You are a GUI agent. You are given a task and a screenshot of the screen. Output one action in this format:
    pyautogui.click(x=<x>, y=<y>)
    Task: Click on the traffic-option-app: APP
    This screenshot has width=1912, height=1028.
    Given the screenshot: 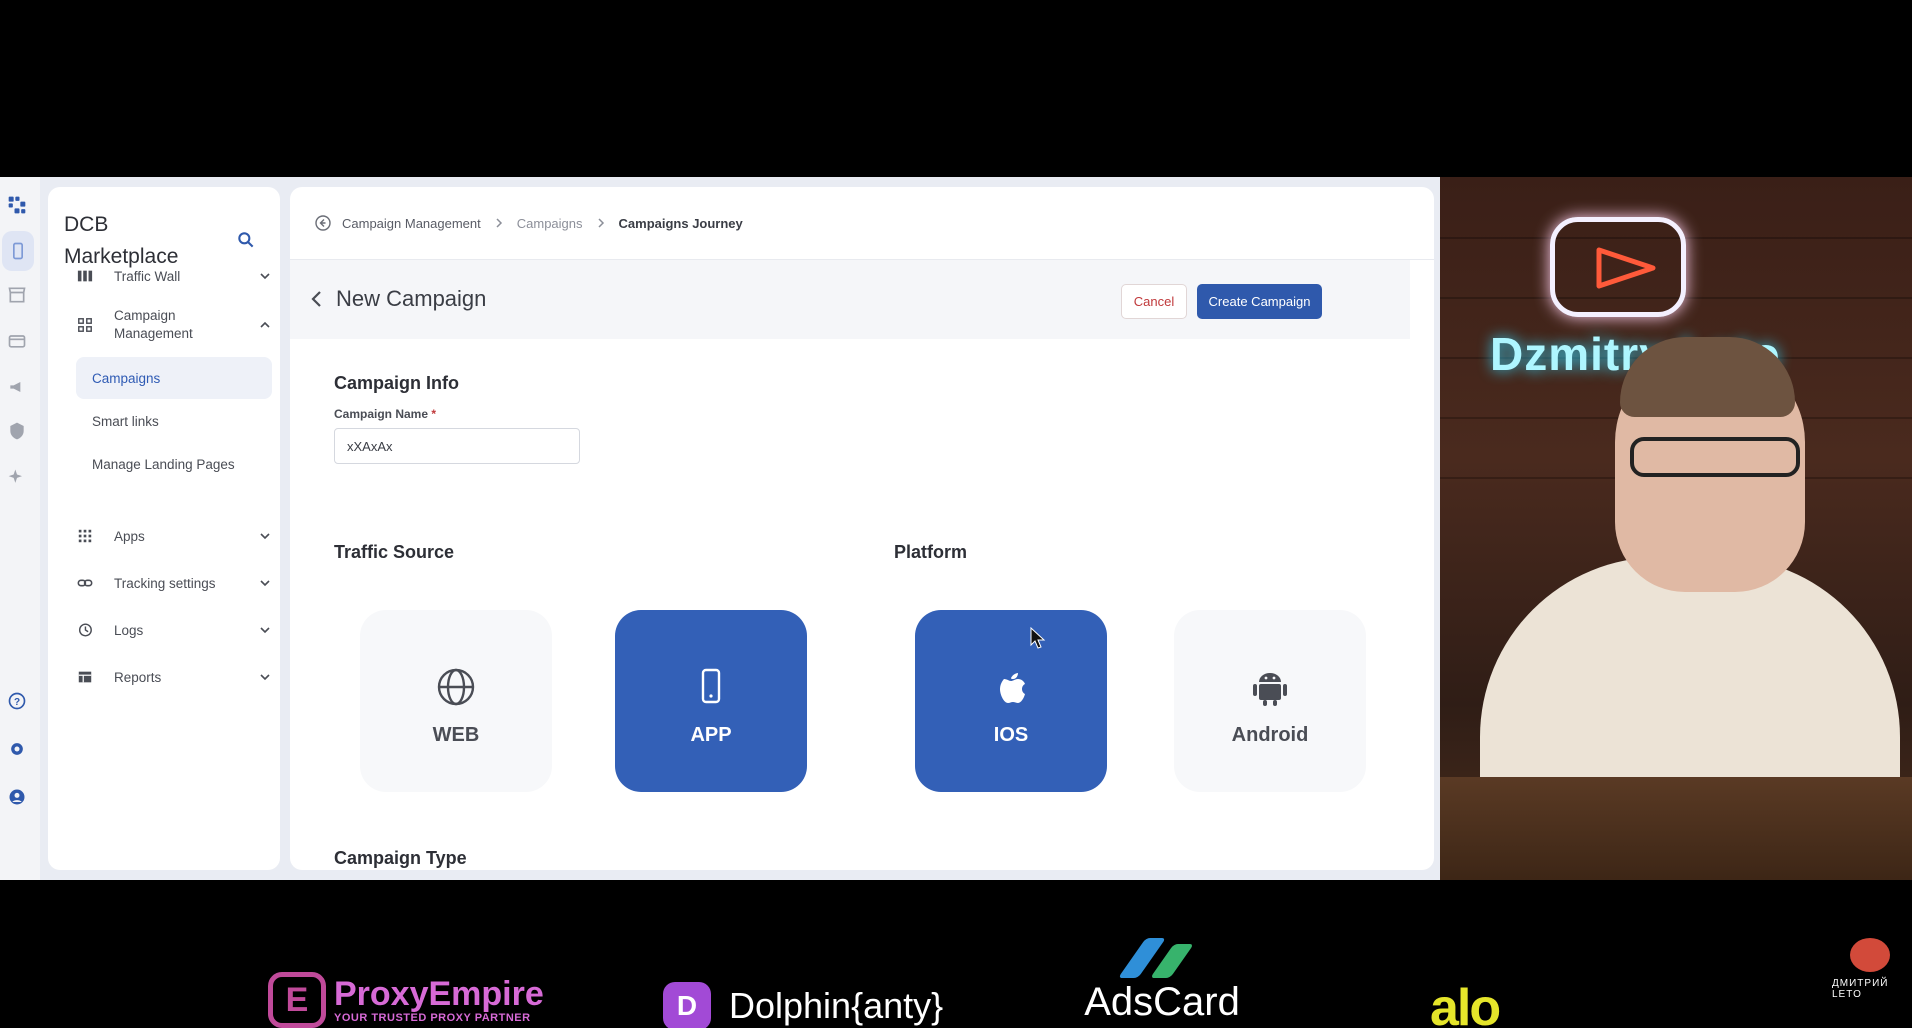 What is the action you would take?
    pyautogui.click(x=711, y=701)
    